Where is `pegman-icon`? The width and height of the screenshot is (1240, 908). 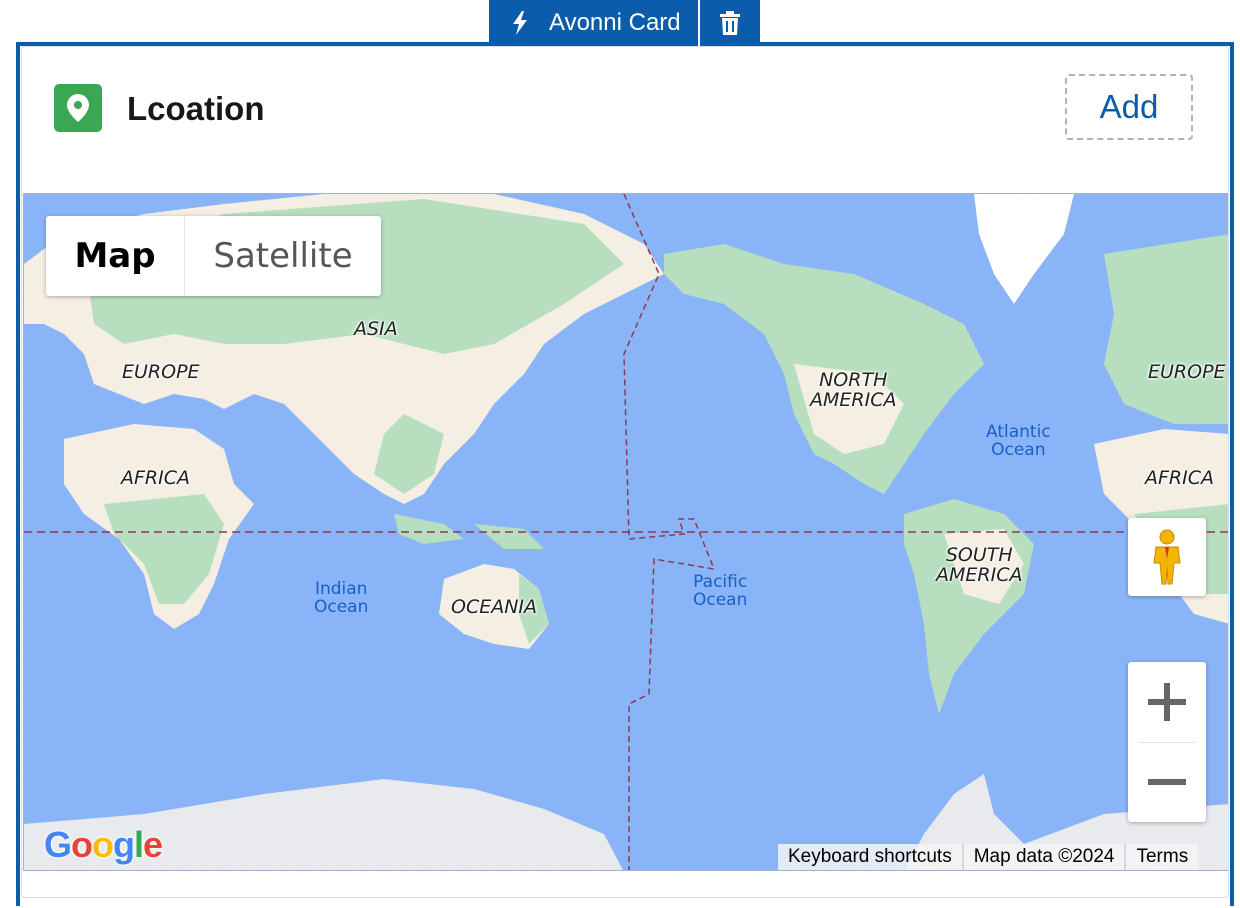 pegman-icon is located at coordinates (1167, 557).